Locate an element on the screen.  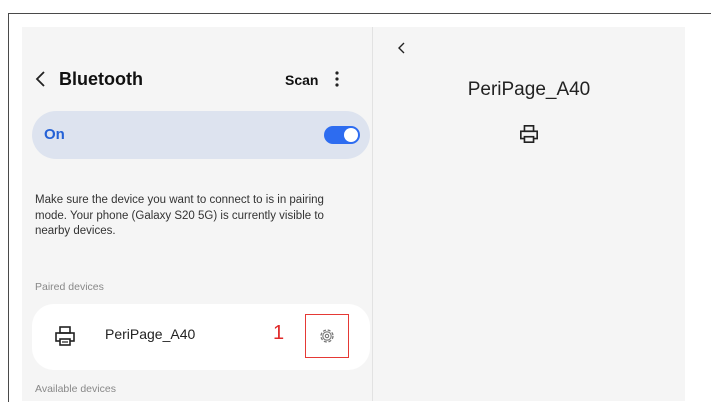
toggle-label: On is located at coordinates (54, 134).